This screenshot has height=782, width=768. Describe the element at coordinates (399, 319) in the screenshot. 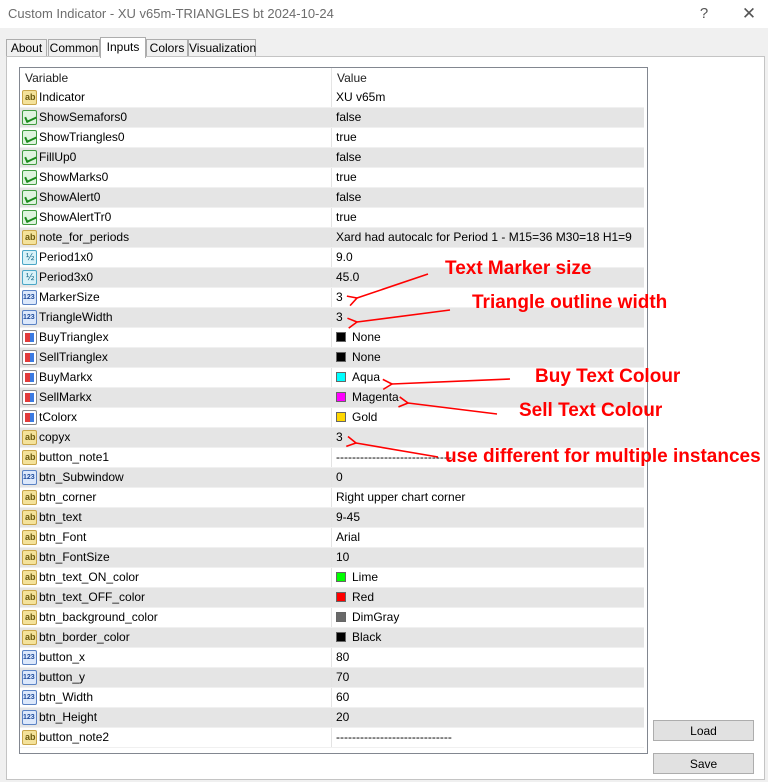

I see `triangle-width-arrow` at that location.